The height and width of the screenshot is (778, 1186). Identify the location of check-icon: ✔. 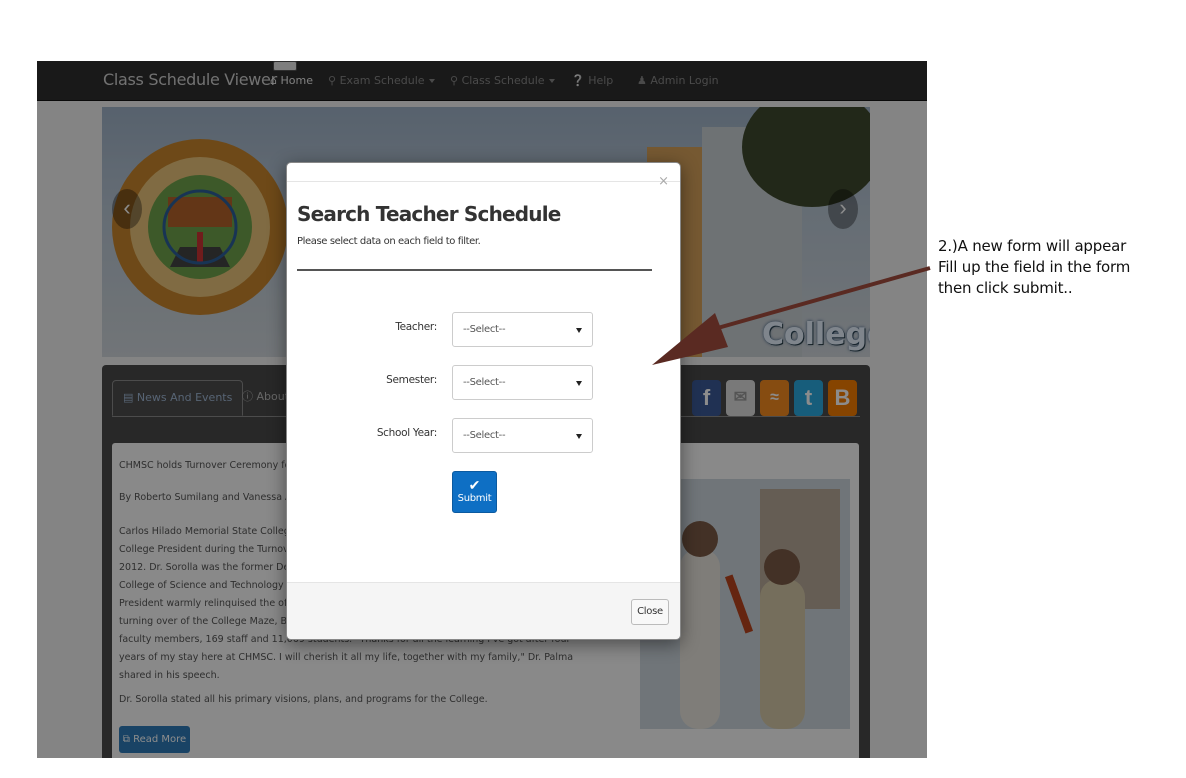
(474, 485).